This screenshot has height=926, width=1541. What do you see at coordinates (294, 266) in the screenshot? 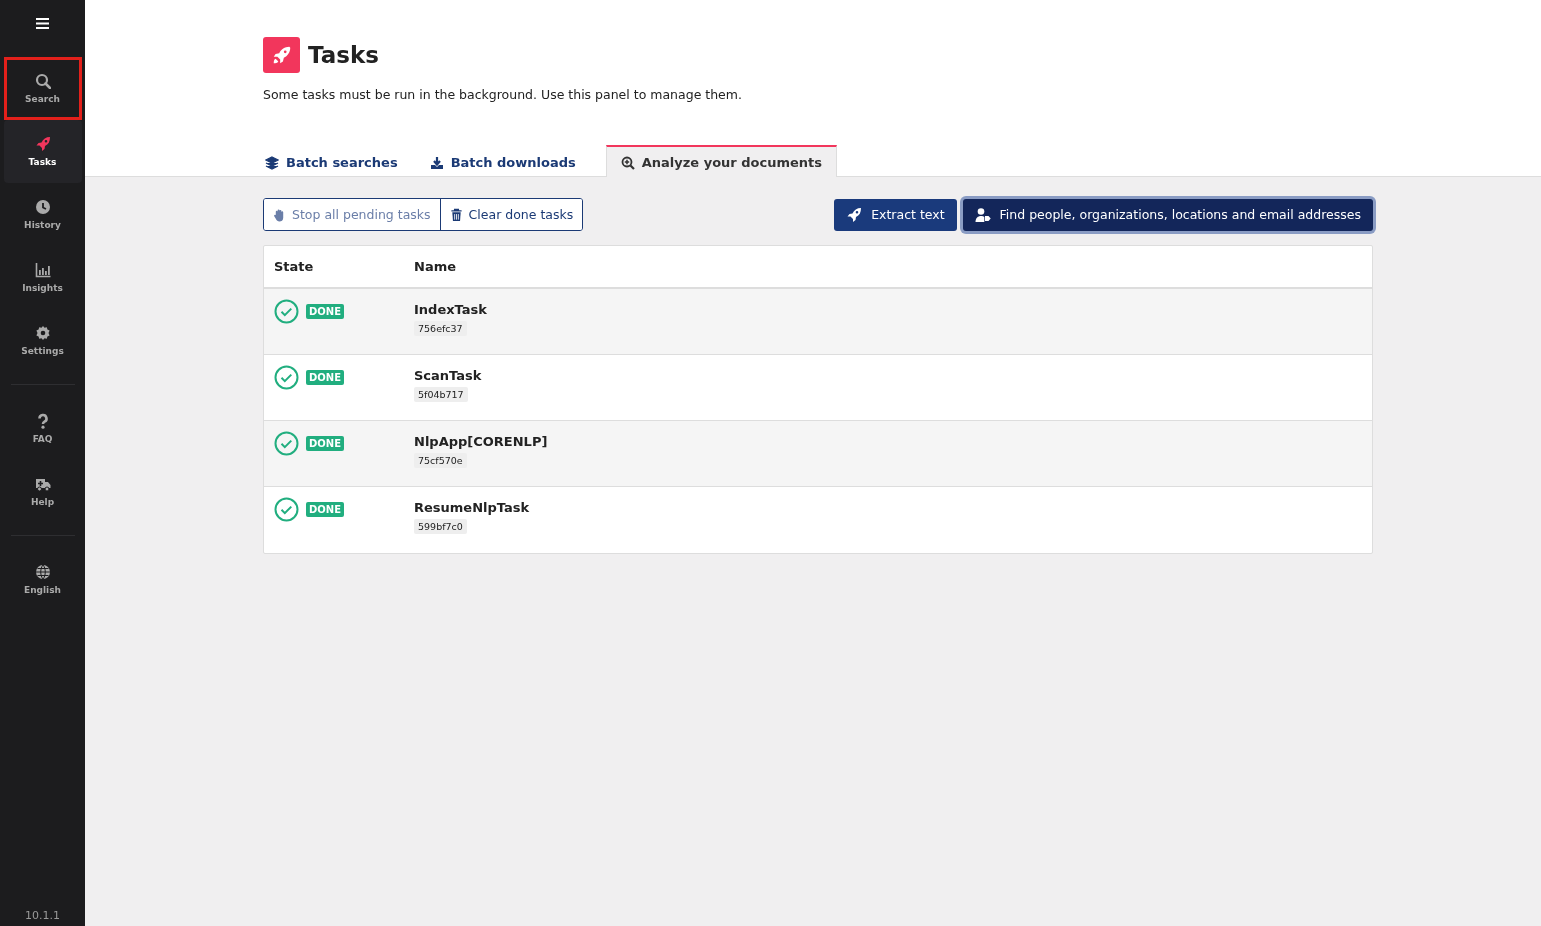
I see `column-header: State` at bounding box center [294, 266].